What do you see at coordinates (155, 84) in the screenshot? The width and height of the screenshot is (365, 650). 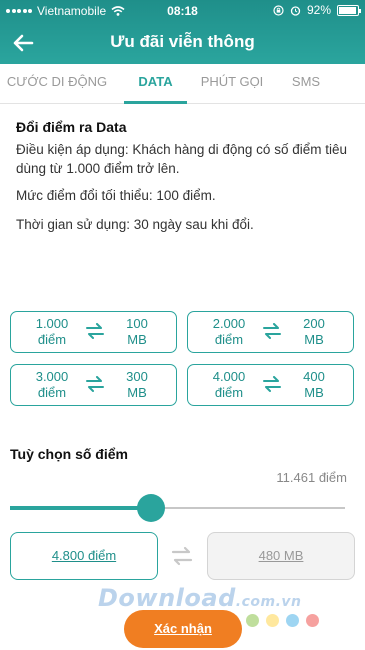 I see `tab-data: DATA` at bounding box center [155, 84].